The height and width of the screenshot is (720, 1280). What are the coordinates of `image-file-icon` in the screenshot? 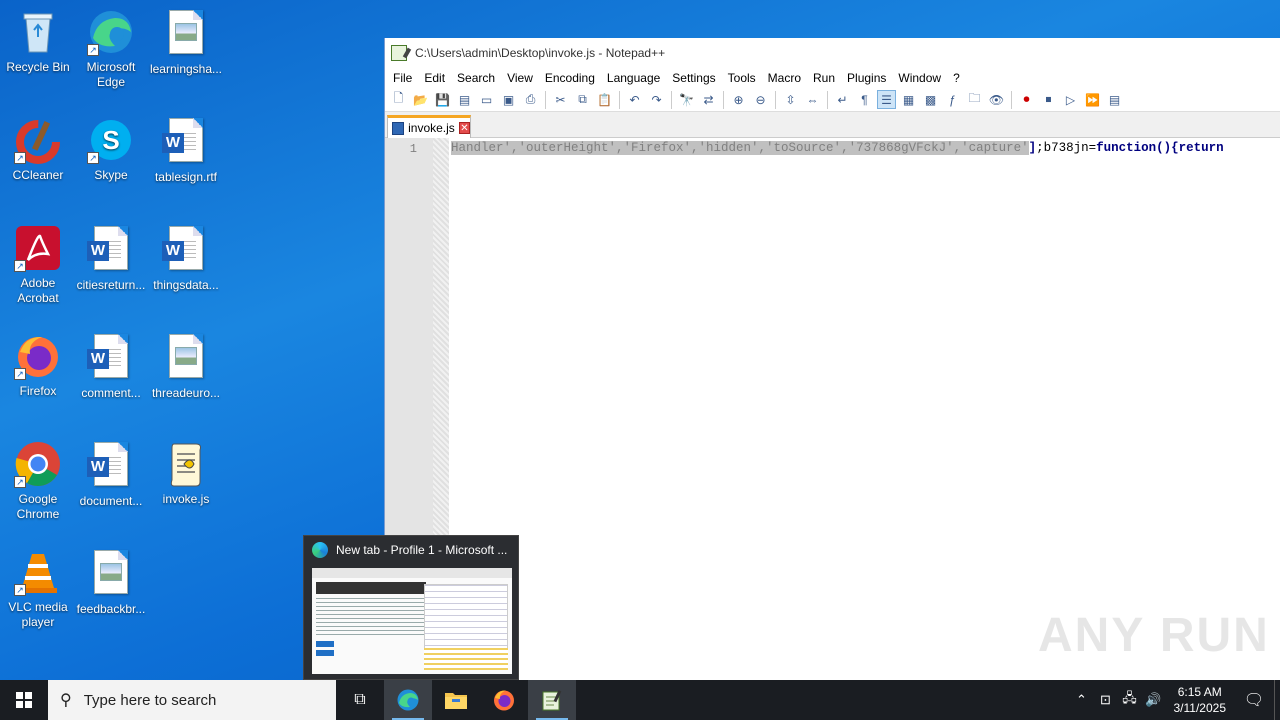 It's located at (186, 358).